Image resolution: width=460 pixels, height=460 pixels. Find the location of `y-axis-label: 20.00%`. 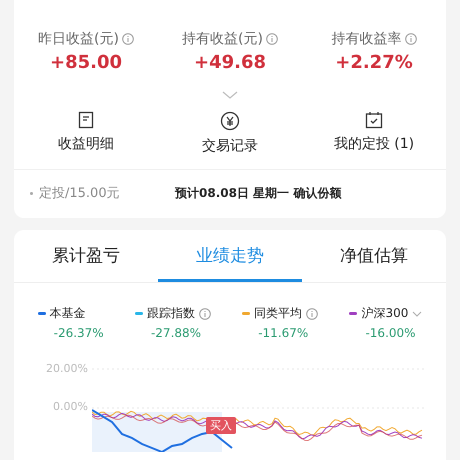

y-axis-label: 20.00% is located at coordinates (67, 368).